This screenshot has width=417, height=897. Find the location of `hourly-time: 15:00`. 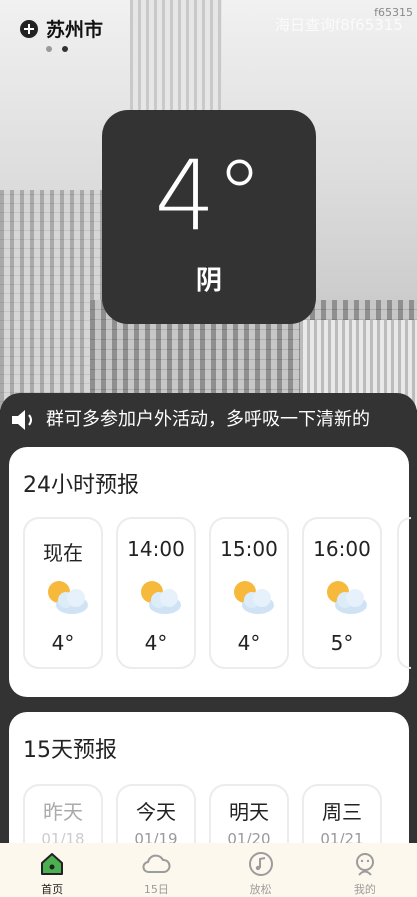

hourly-time: 15:00 is located at coordinates (249, 549).